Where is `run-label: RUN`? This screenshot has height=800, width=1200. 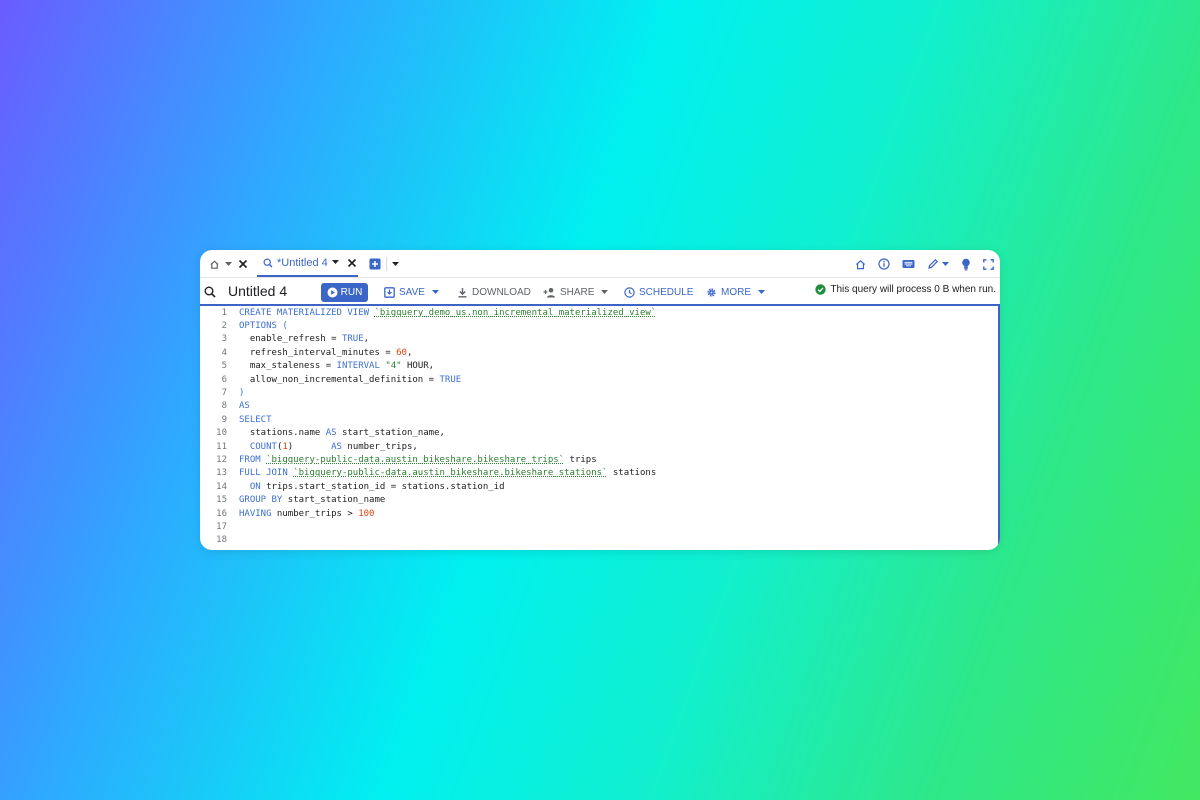 run-label: RUN is located at coordinates (351, 292).